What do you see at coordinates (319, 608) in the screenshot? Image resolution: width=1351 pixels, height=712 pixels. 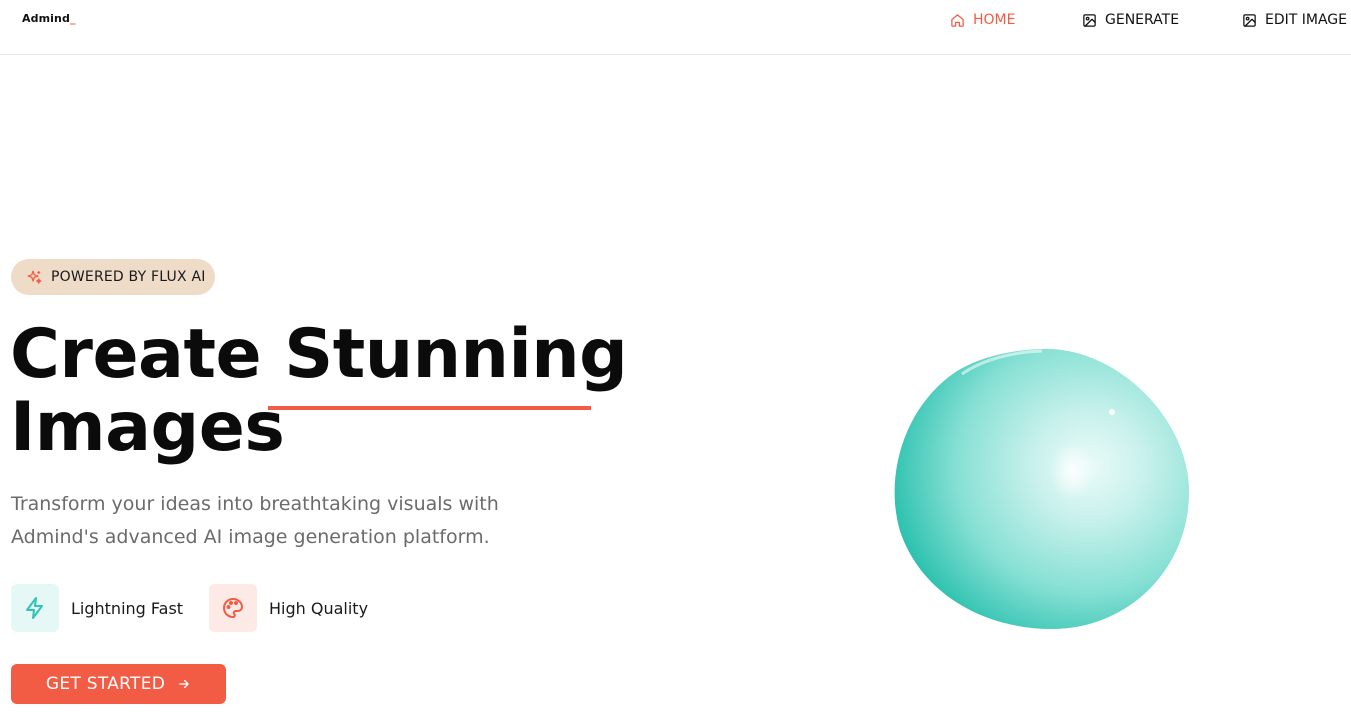 I see `feature-label: High Quality` at bounding box center [319, 608].